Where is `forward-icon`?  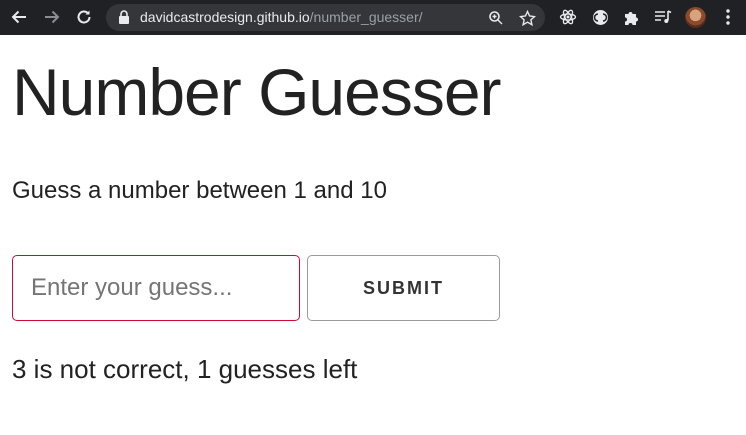 forward-icon is located at coordinates (52, 17).